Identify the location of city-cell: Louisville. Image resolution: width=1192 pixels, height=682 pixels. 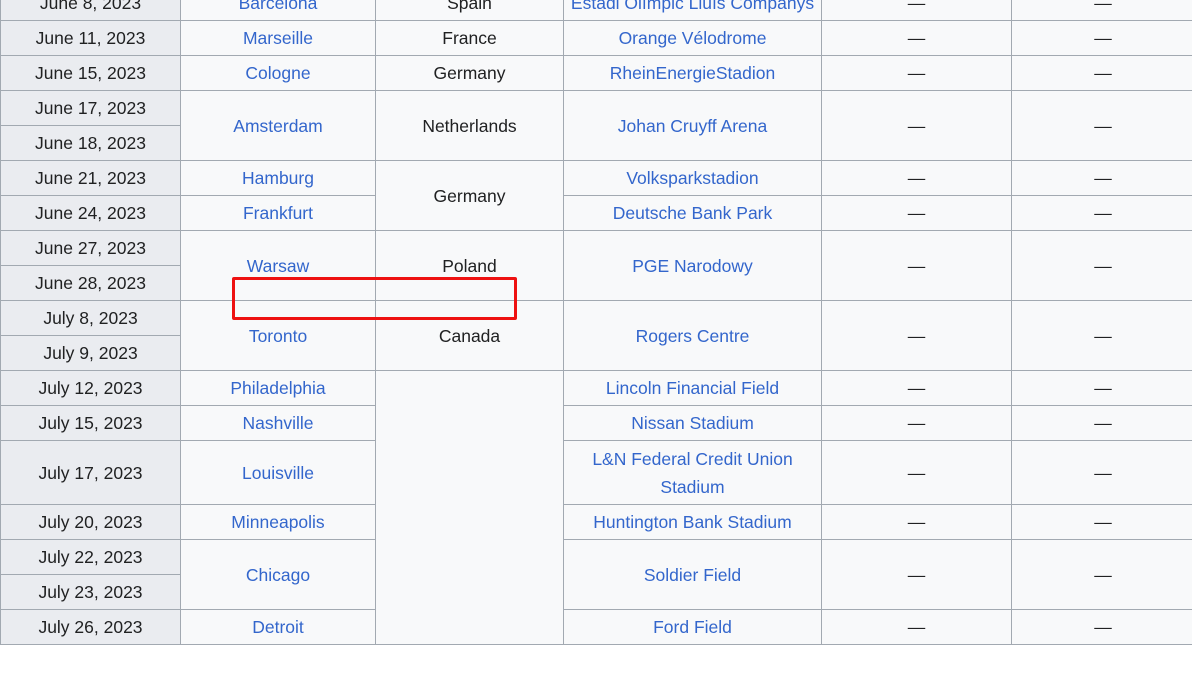
(278, 472).